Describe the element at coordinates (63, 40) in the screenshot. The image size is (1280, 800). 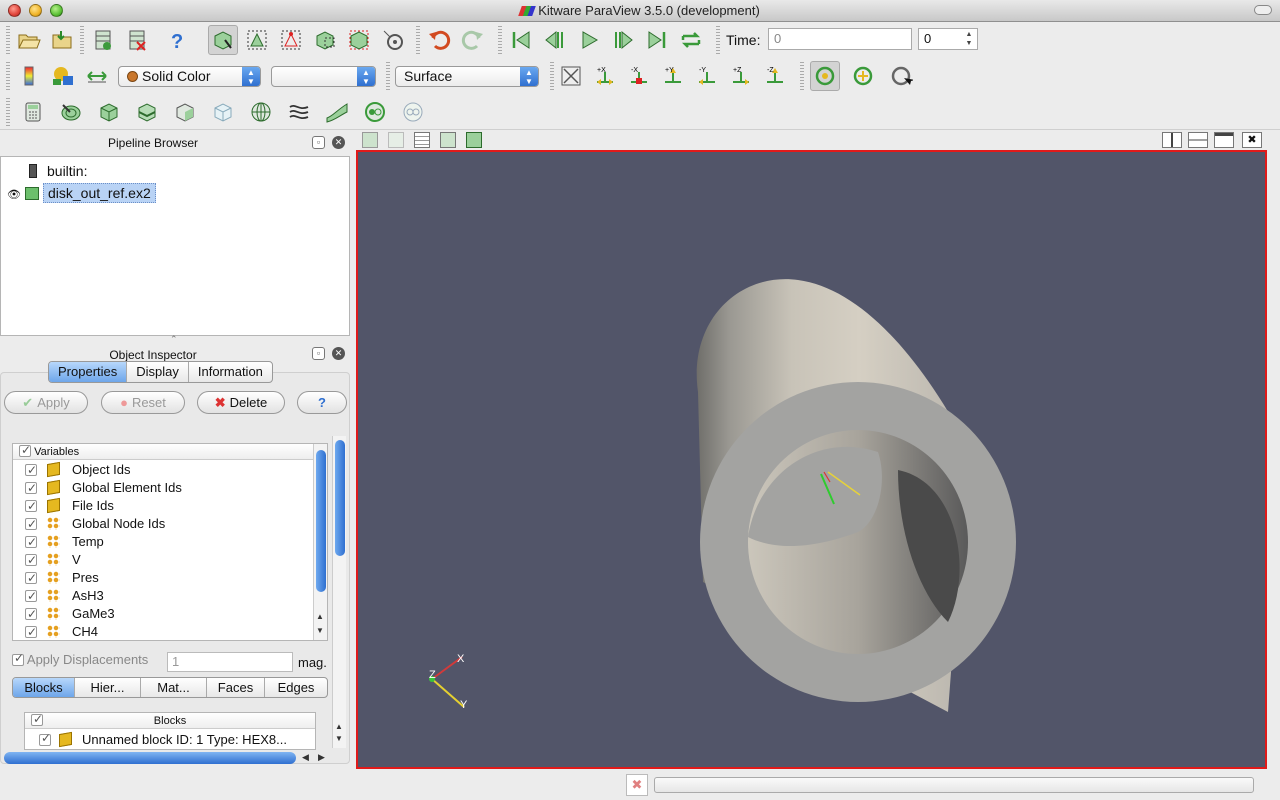
I see `load-state-icon` at that location.